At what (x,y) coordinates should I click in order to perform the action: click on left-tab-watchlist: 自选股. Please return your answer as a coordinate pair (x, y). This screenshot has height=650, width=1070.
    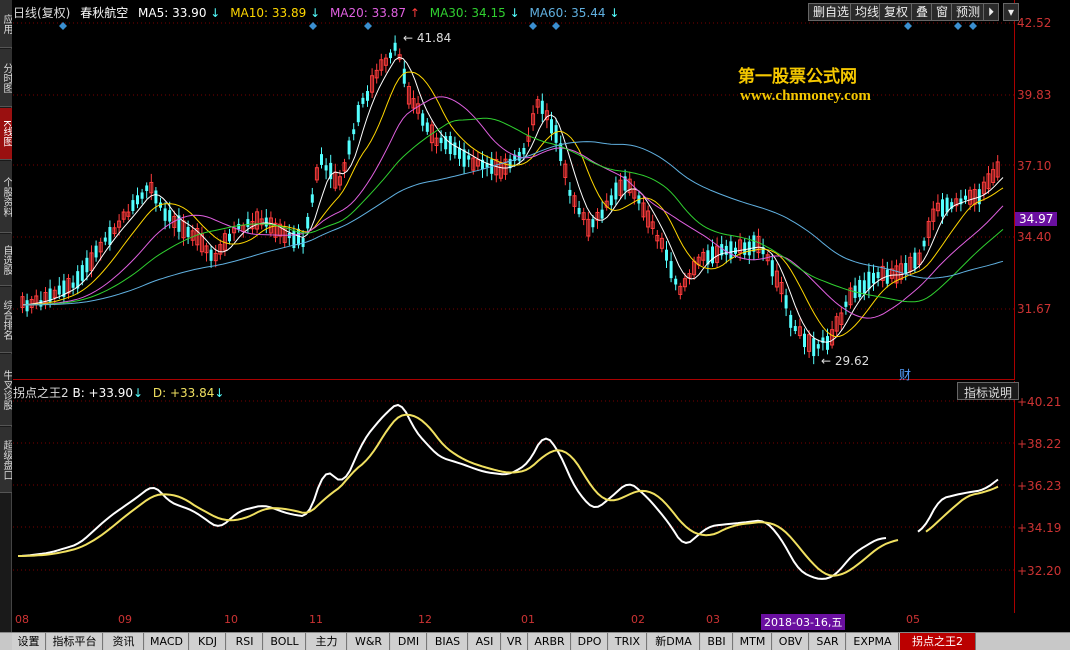
    Looking at the image, I should click on (6, 260).